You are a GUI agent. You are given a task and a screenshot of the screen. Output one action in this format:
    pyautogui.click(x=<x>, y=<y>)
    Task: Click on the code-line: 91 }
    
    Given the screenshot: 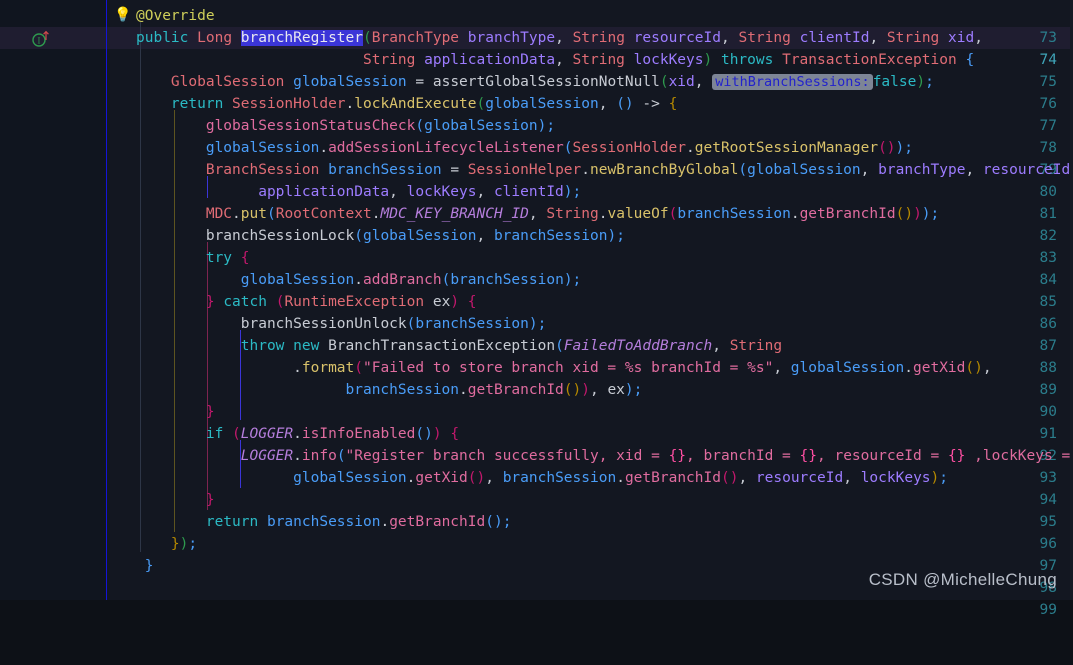 What is the action you would take?
    pyautogui.click(x=536, y=421)
    